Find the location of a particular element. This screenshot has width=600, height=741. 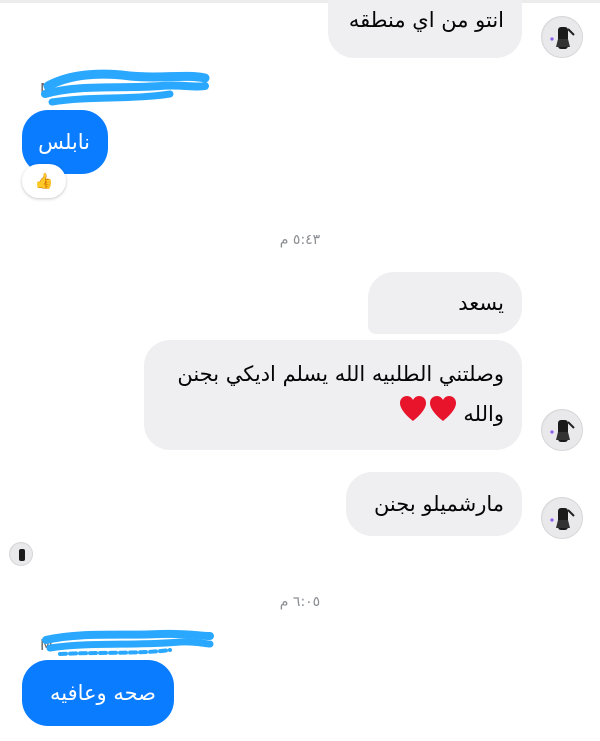

reaction-badge: 👍 is located at coordinates (44, 181).